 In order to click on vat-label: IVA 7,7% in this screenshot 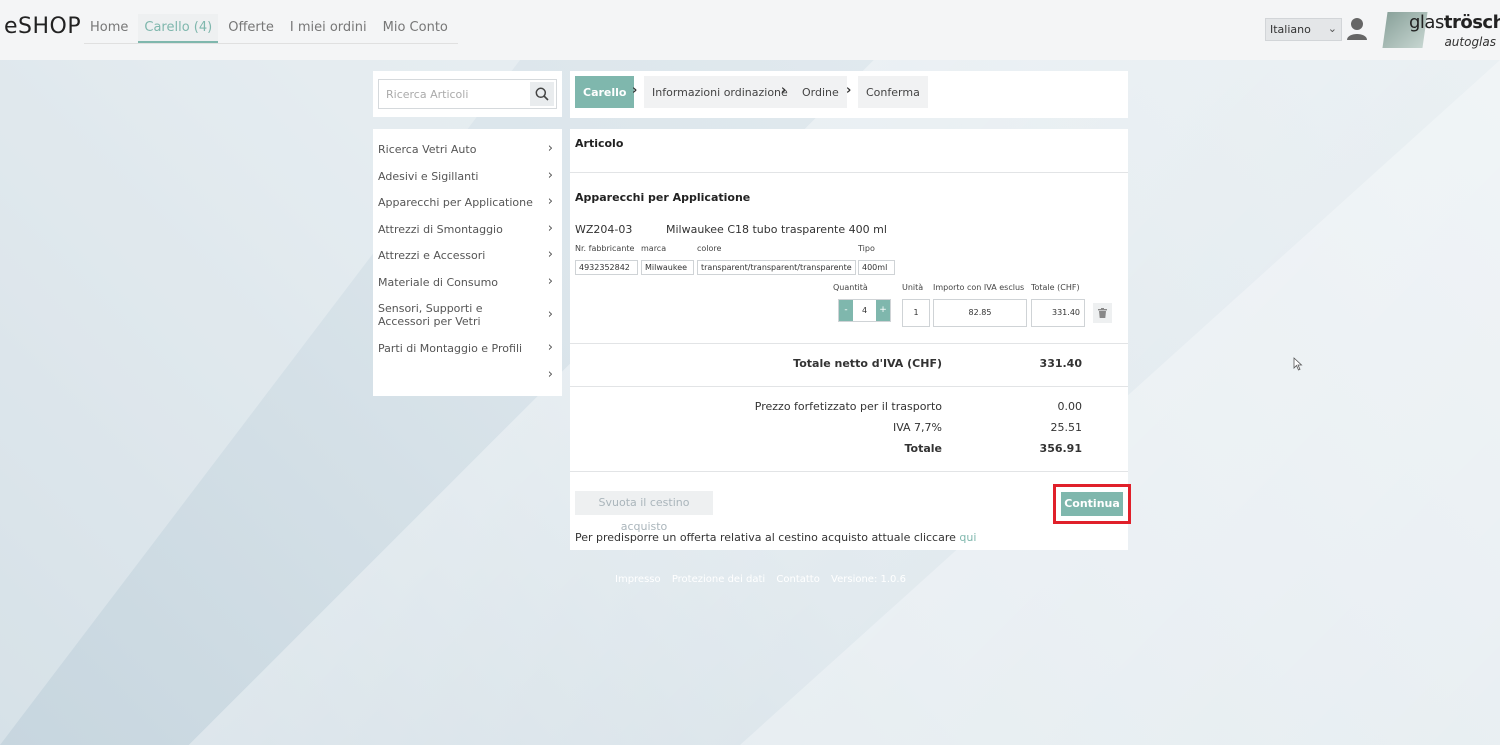, I will do `click(917, 427)`.